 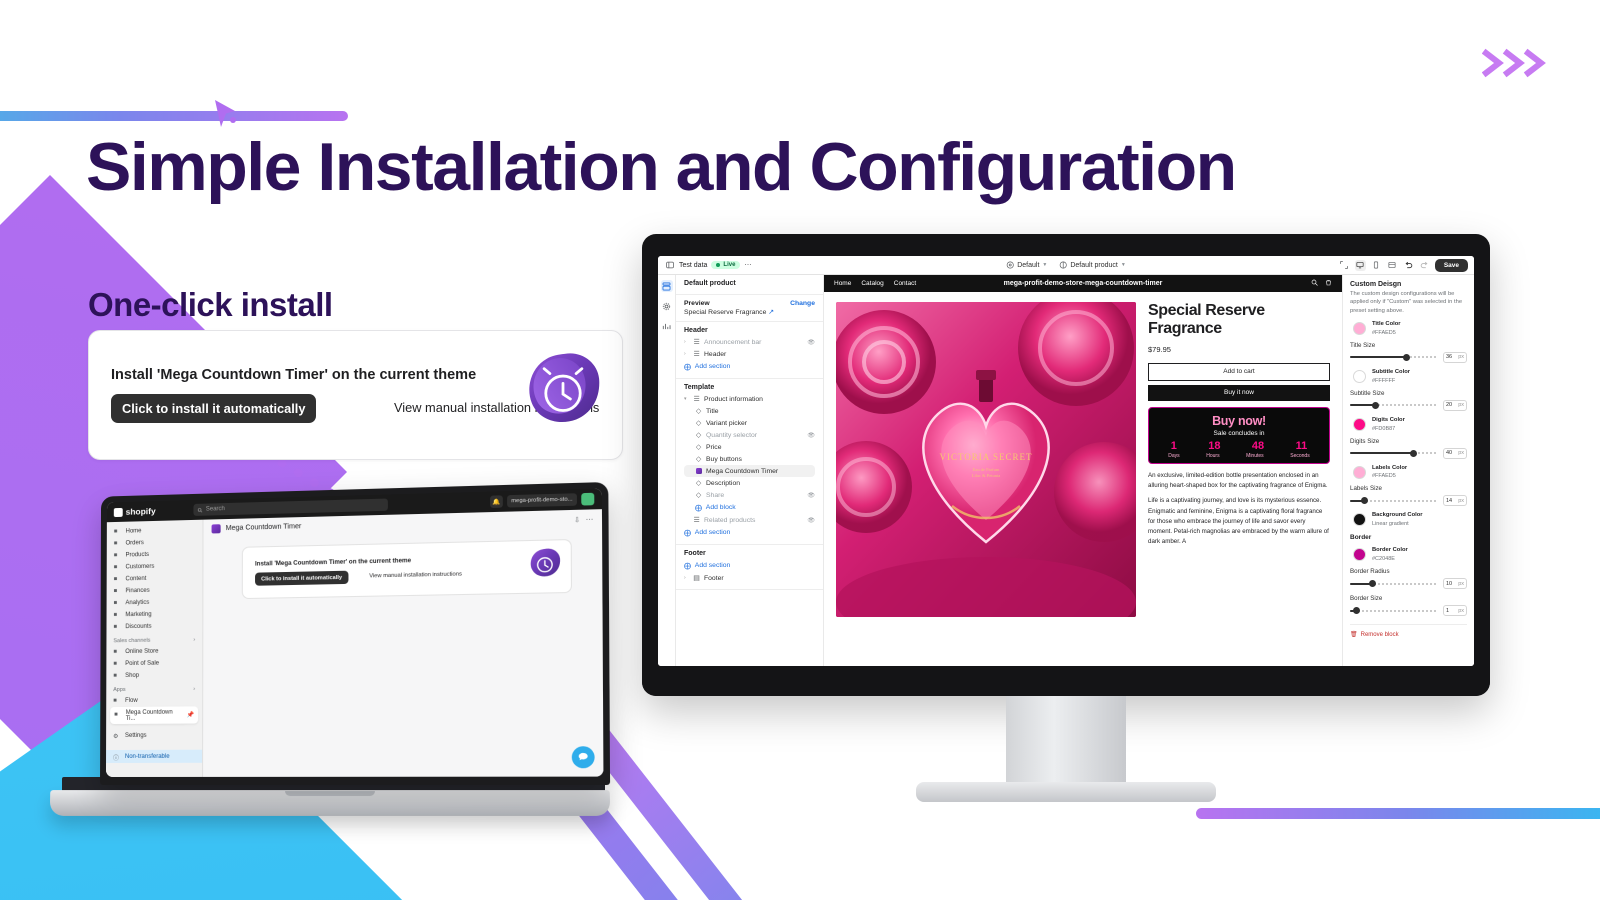 What do you see at coordinates (669, 265) in the screenshot?
I see `exit-icon` at bounding box center [669, 265].